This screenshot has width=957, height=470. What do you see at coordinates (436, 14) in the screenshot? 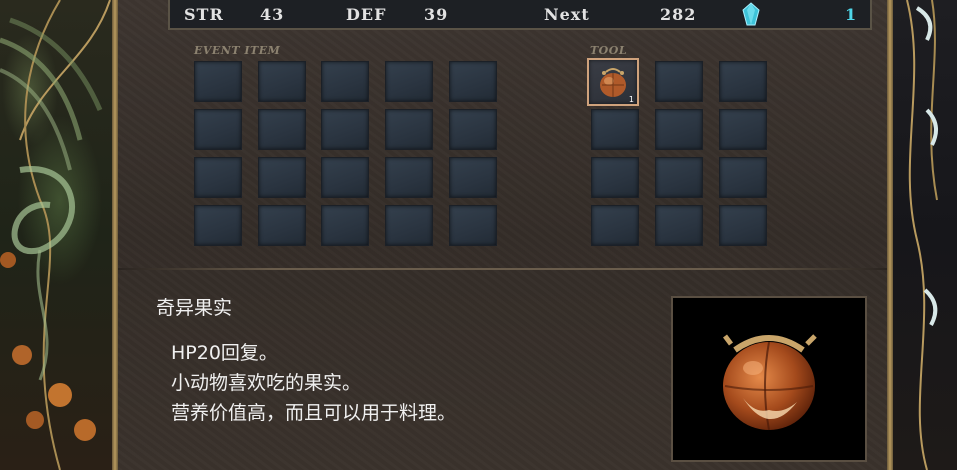
I see `def-value: 39` at bounding box center [436, 14].